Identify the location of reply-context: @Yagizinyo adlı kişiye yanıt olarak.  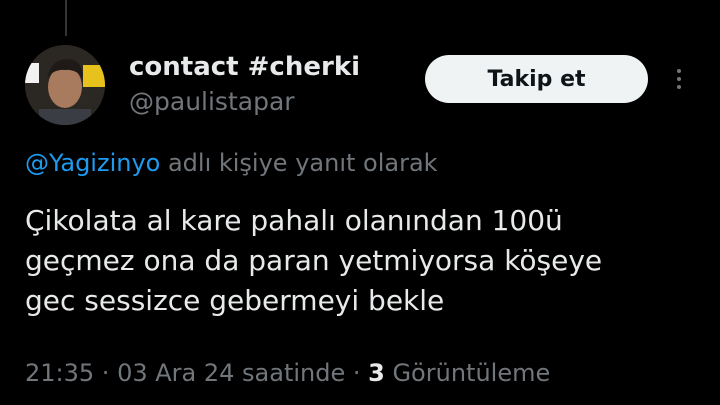
(231, 163).